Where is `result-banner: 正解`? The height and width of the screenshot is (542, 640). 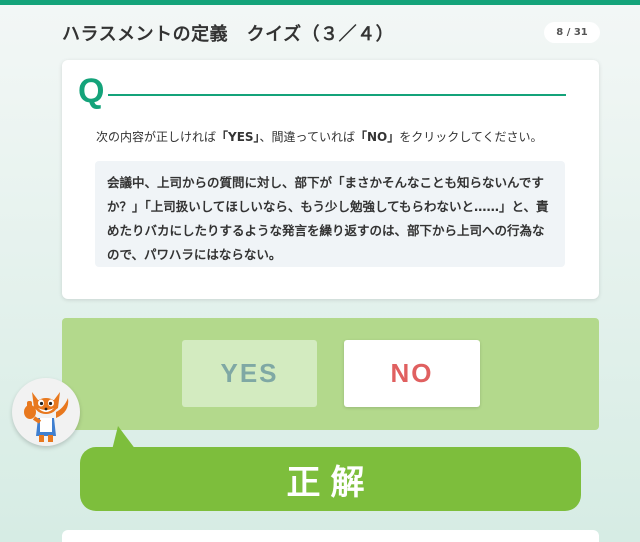 result-banner: 正解 is located at coordinates (330, 479).